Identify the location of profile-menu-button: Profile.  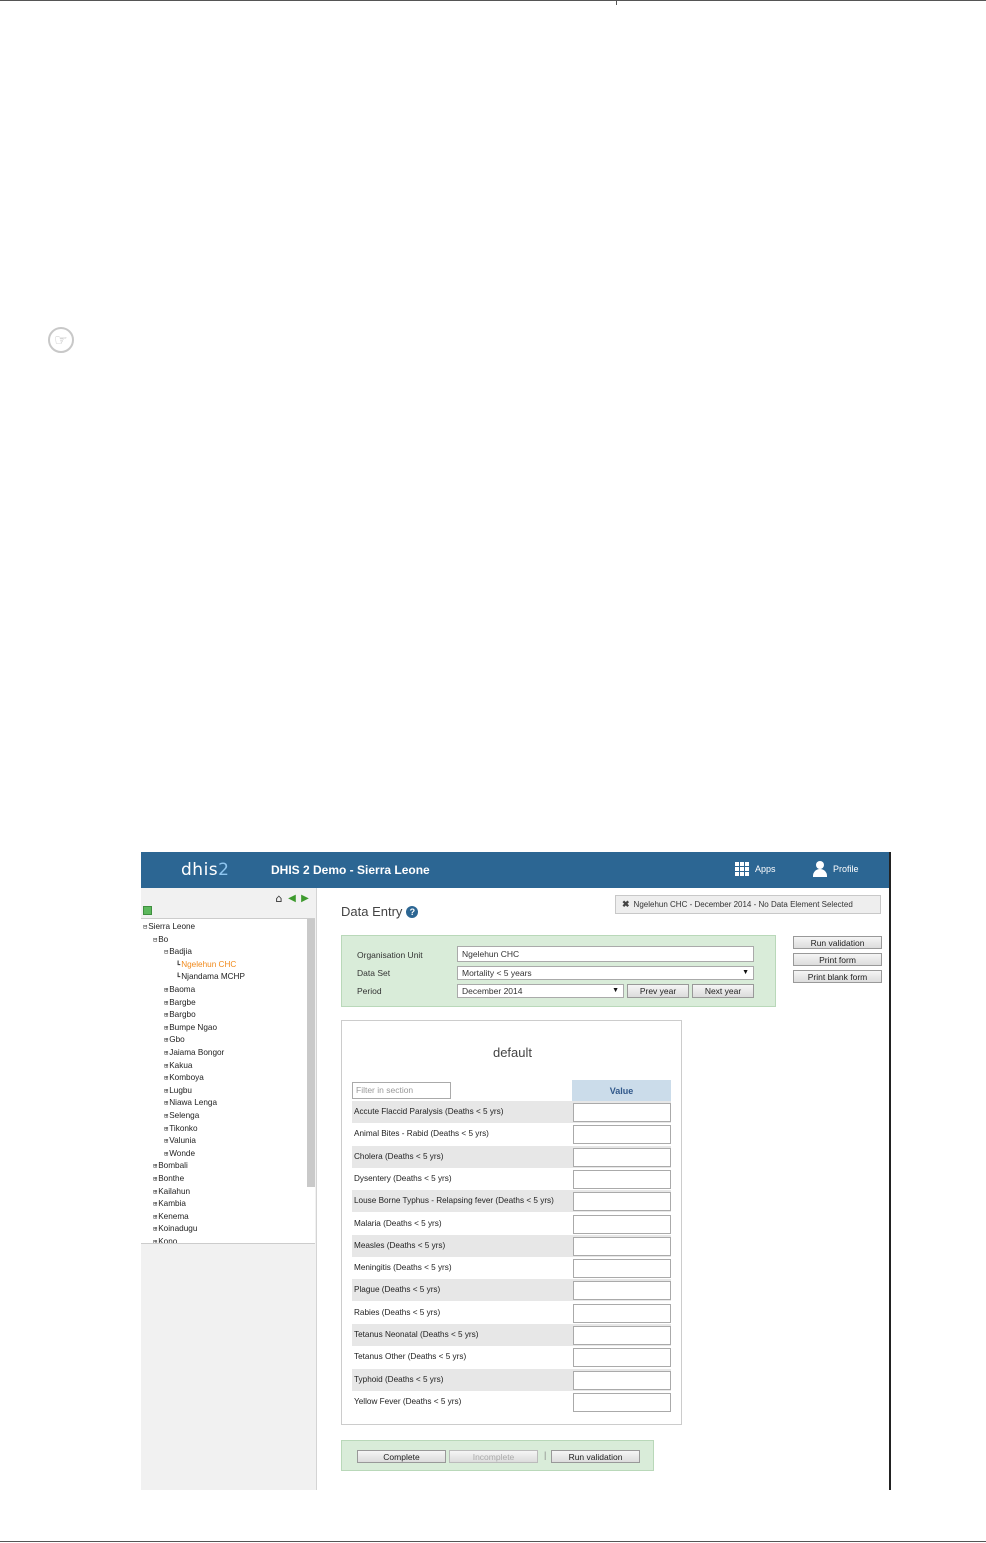
(836, 869).